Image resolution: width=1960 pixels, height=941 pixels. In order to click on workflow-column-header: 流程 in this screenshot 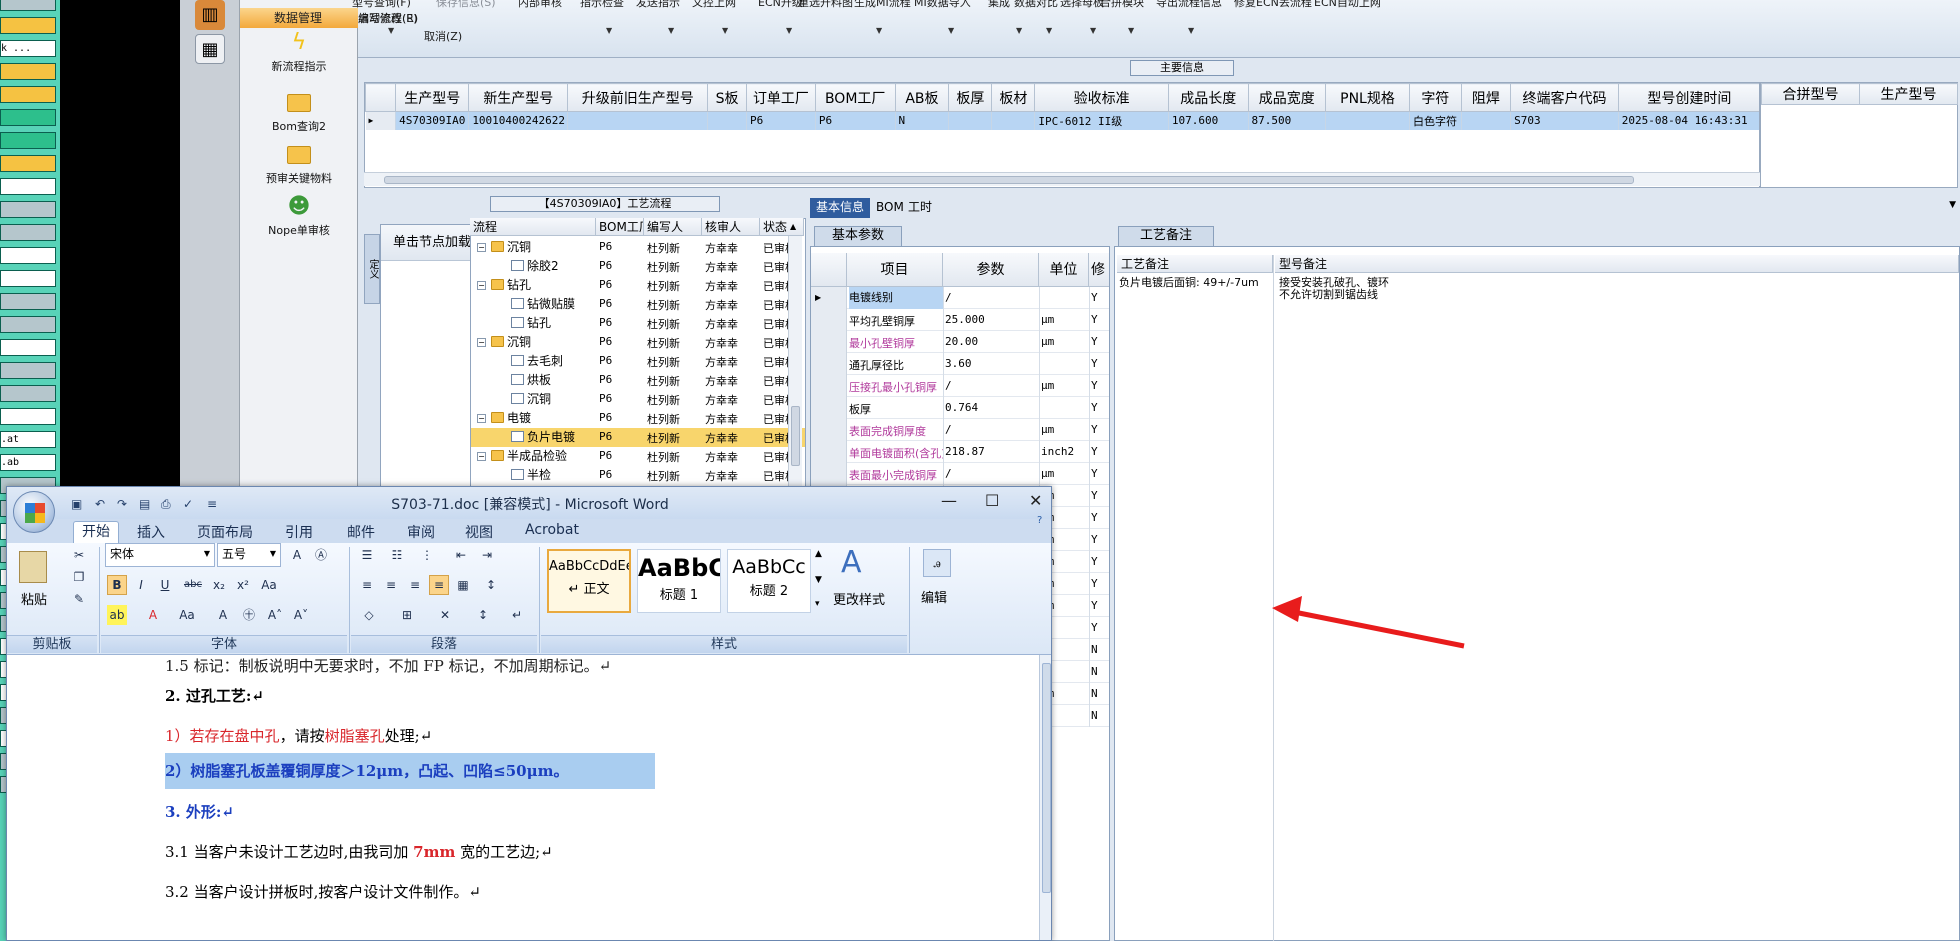, I will do `click(533, 227)`.